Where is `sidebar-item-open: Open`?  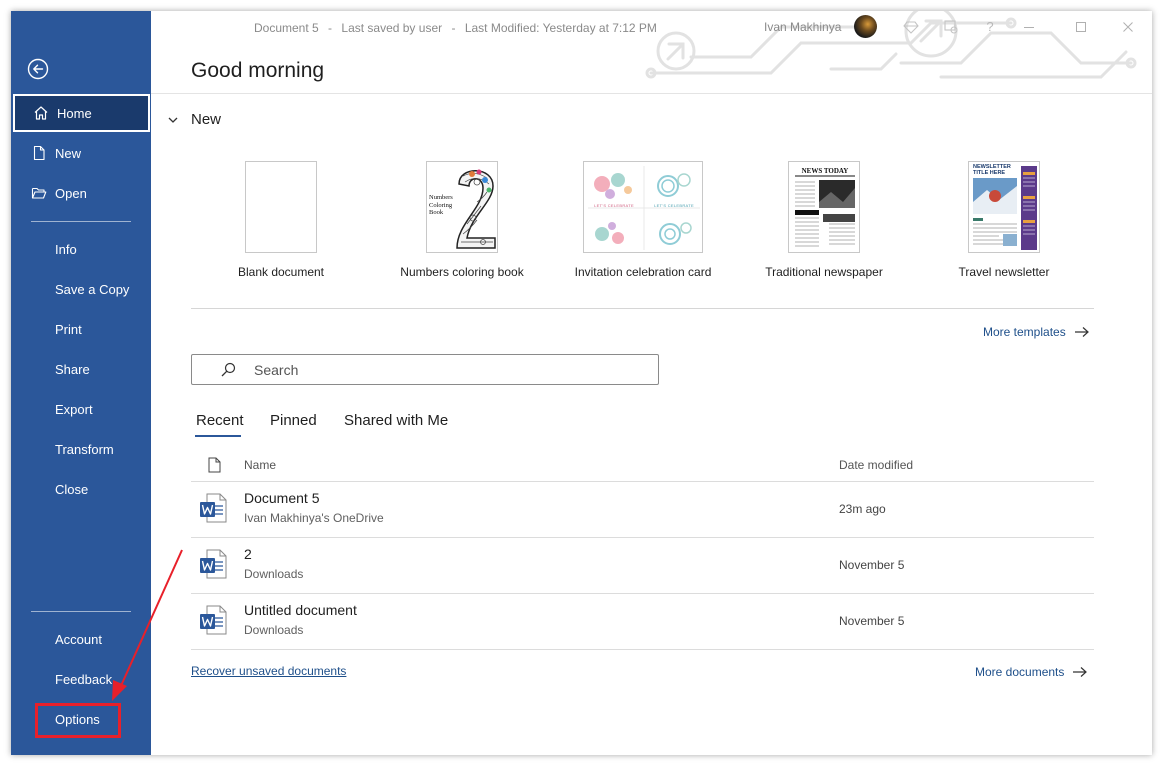
sidebar-item-open: Open is located at coordinates (81, 193).